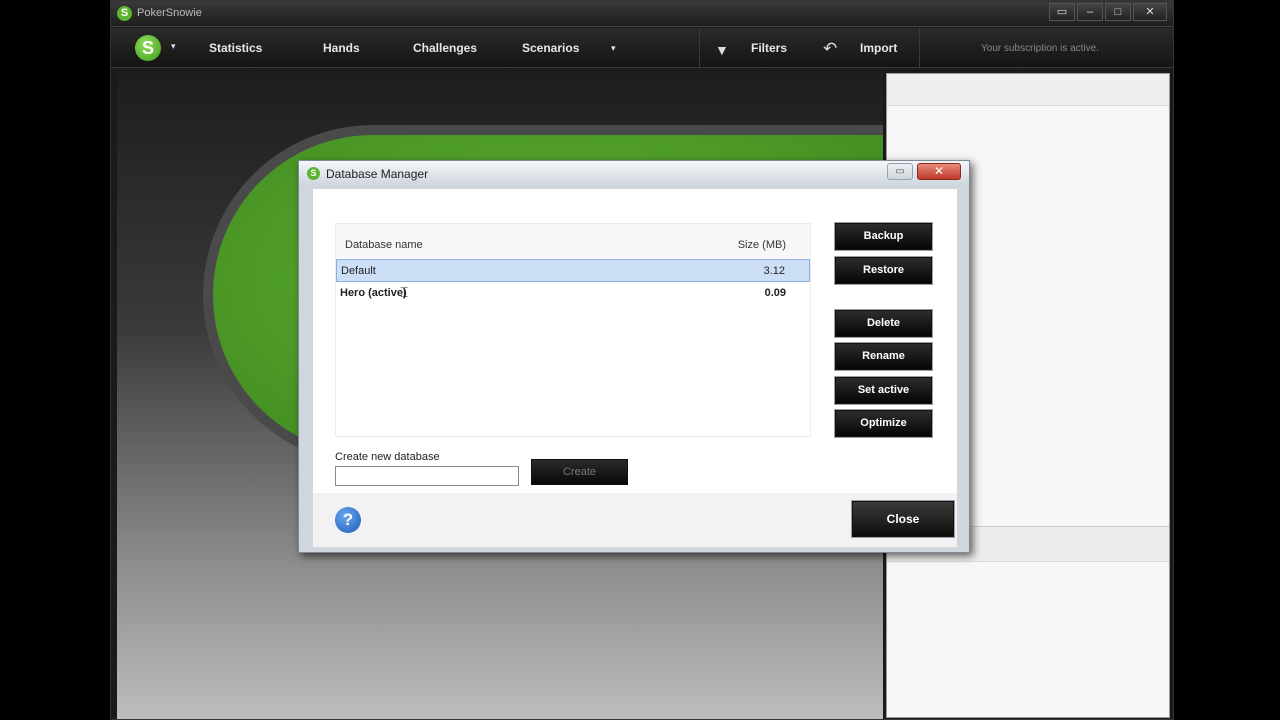 This screenshot has width=1280, height=720. What do you see at coordinates (173, 46) in the screenshot?
I see `logo-menu-caret-icon: ▾` at bounding box center [173, 46].